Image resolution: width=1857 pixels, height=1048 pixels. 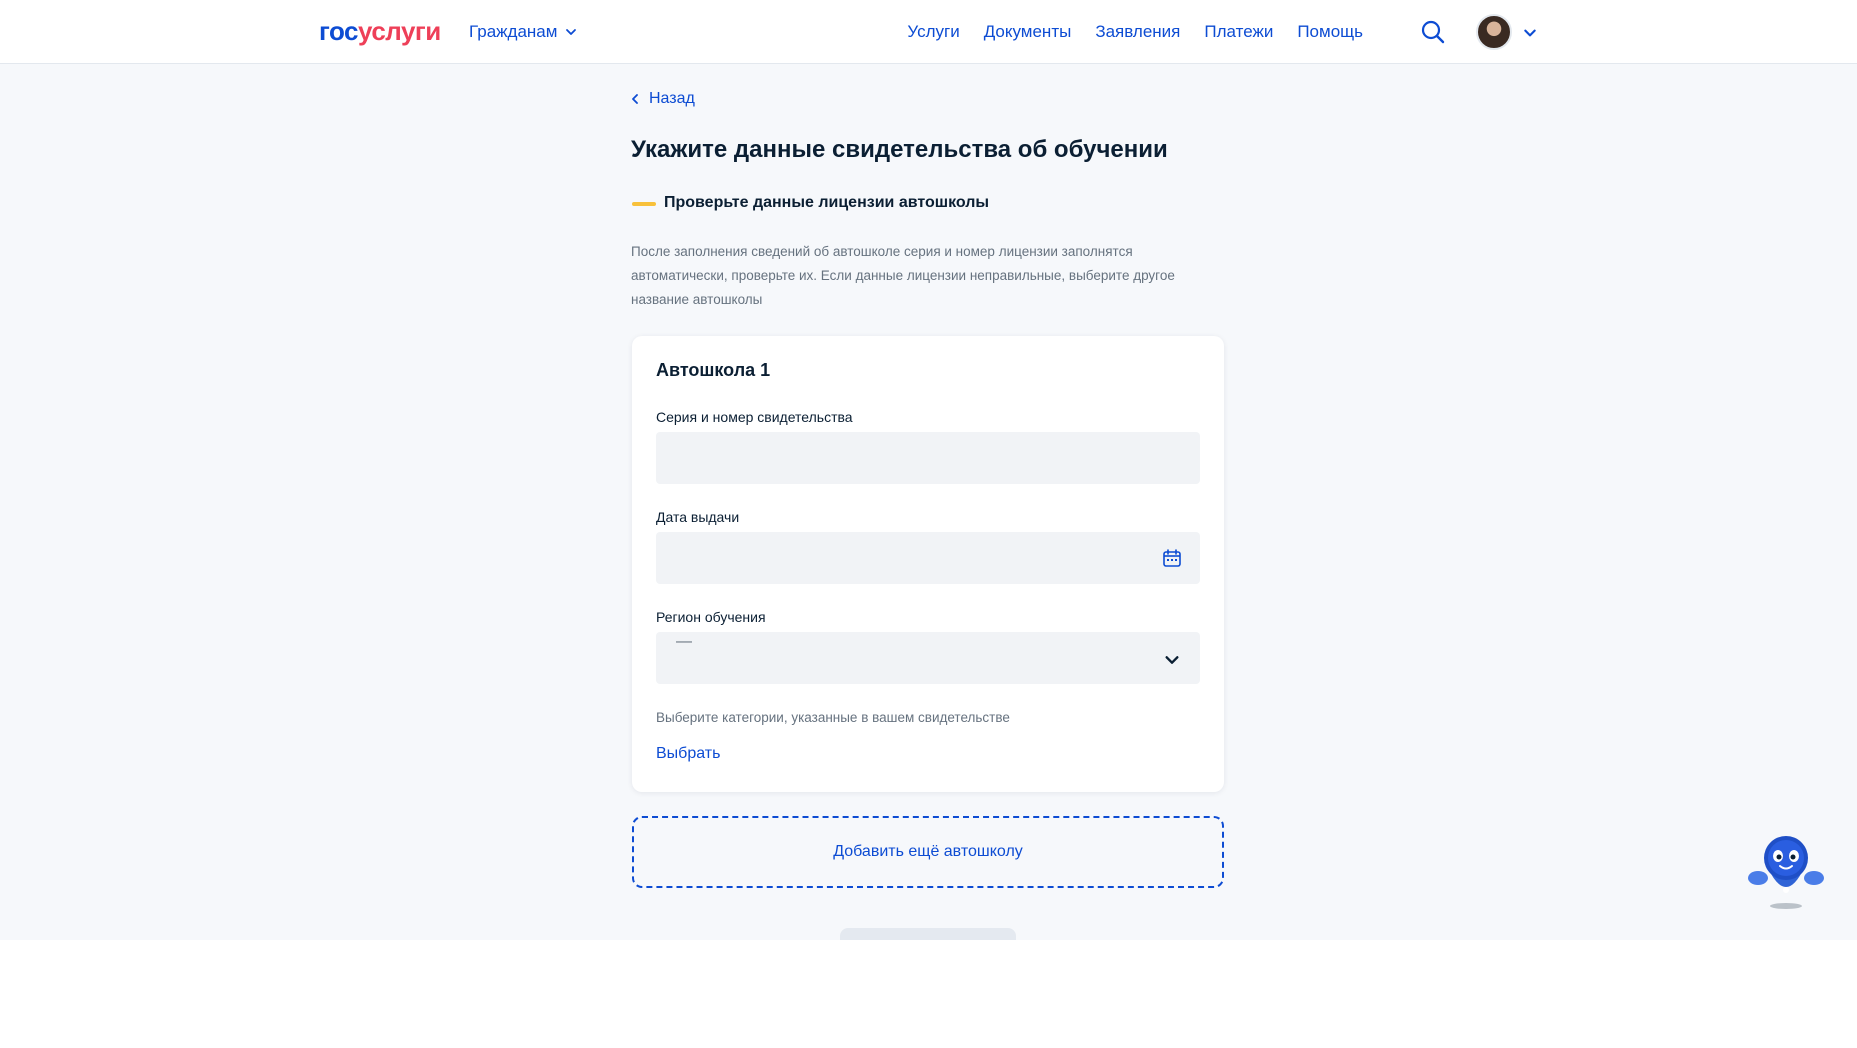 What do you see at coordinates (933, 32) in the screenshot?
I see `nav-item-services: Услуги` at bounding box center [933, 32].